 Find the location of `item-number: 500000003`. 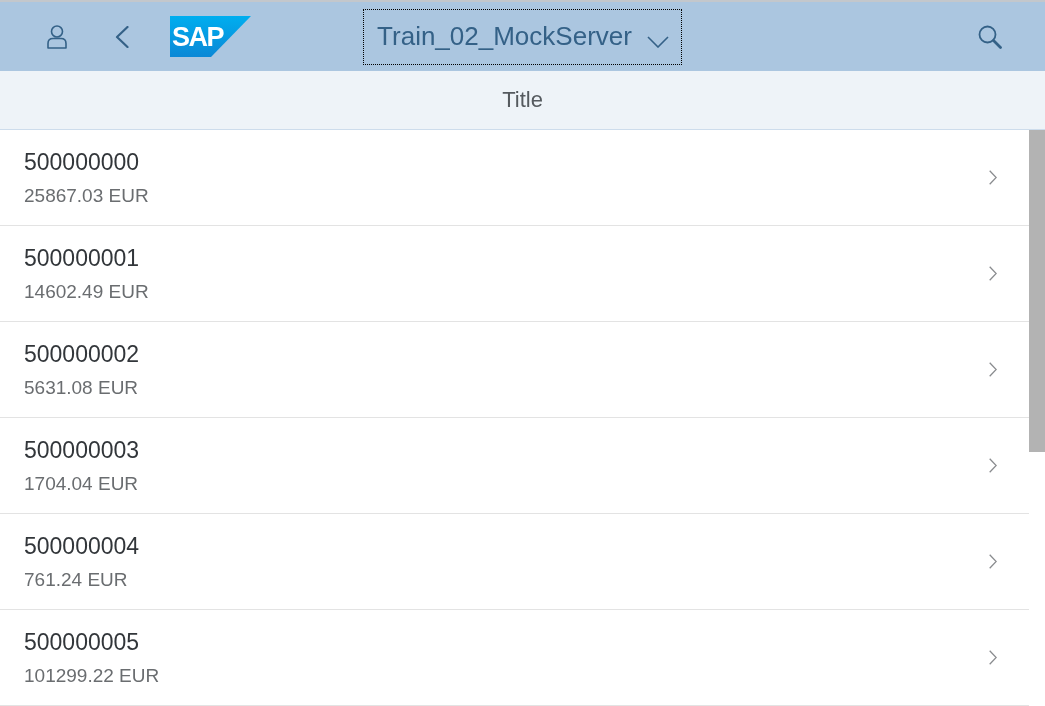

item-number: 500000003 is located at coordinates (82, 449).